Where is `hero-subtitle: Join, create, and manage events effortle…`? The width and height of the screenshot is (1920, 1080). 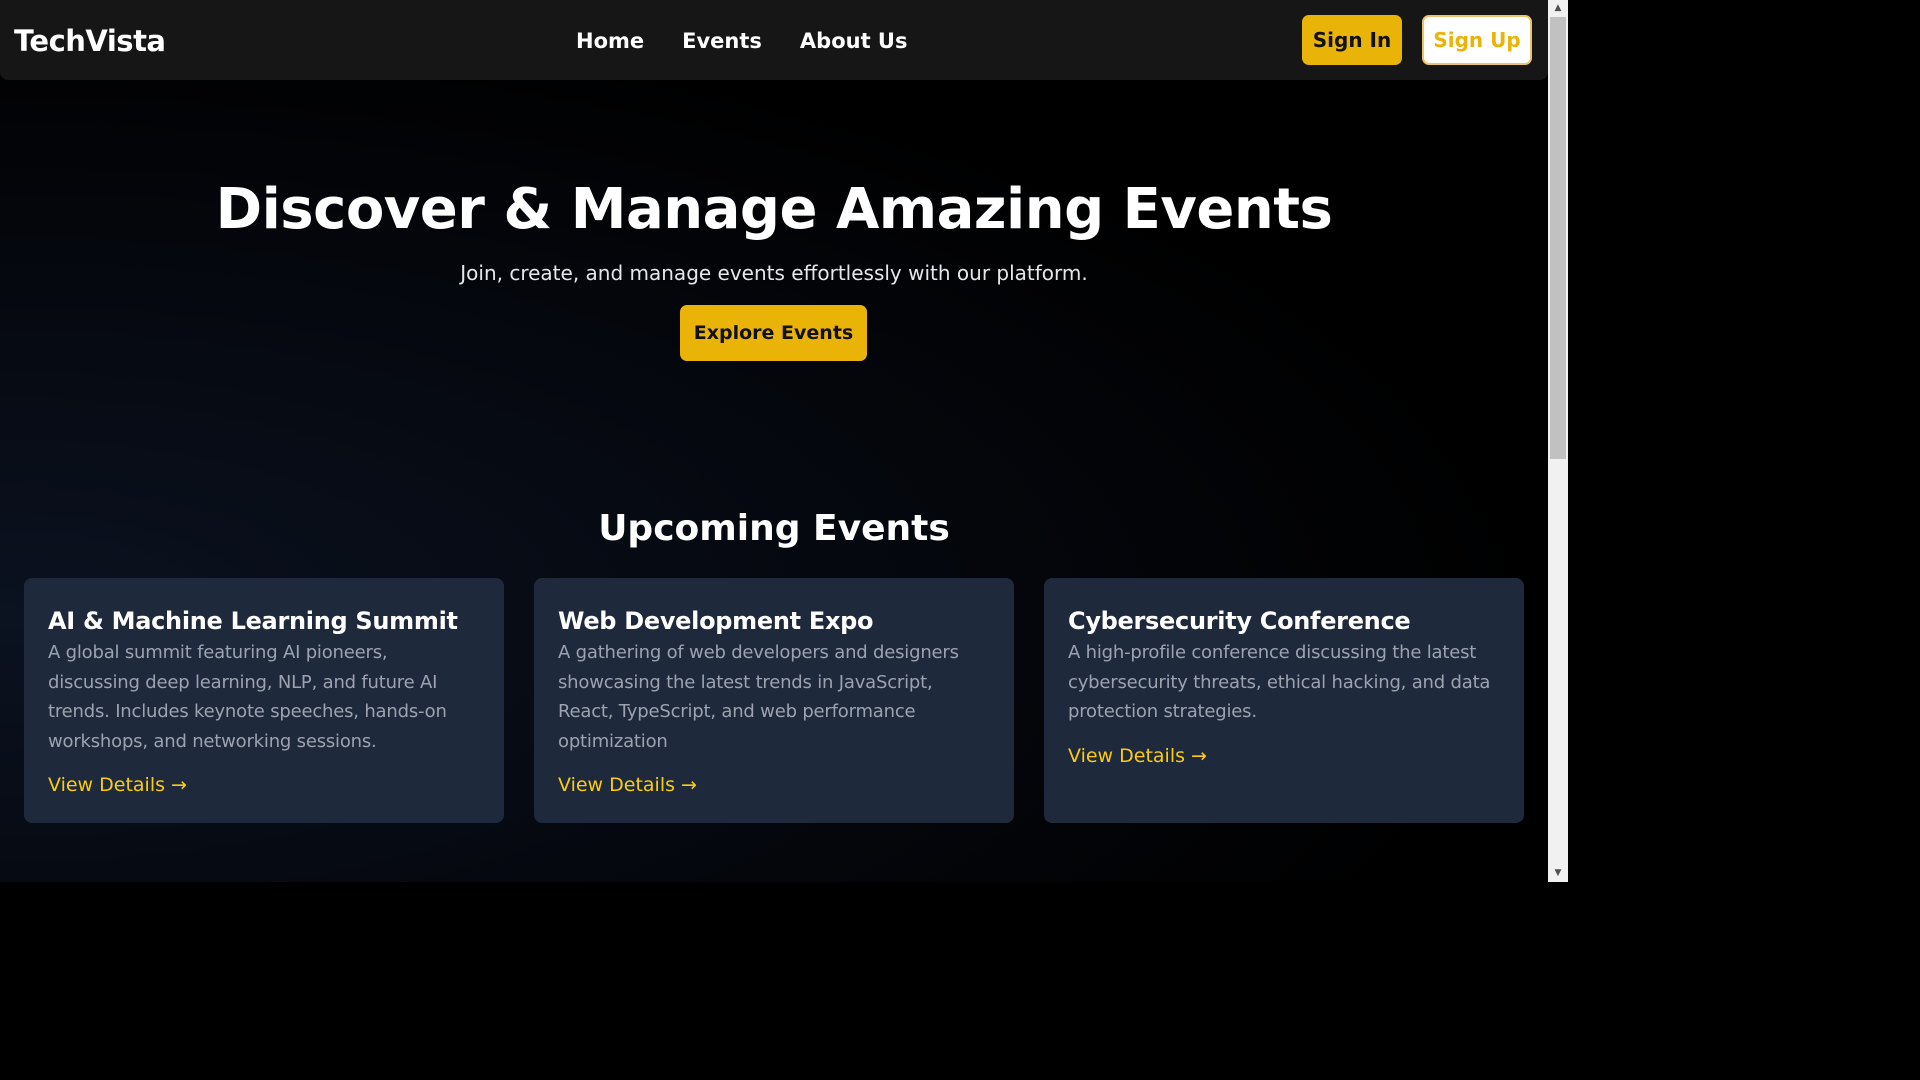
hero-subtitle: Join, create, and manage events effortle… is located at coordinates (774, 273).